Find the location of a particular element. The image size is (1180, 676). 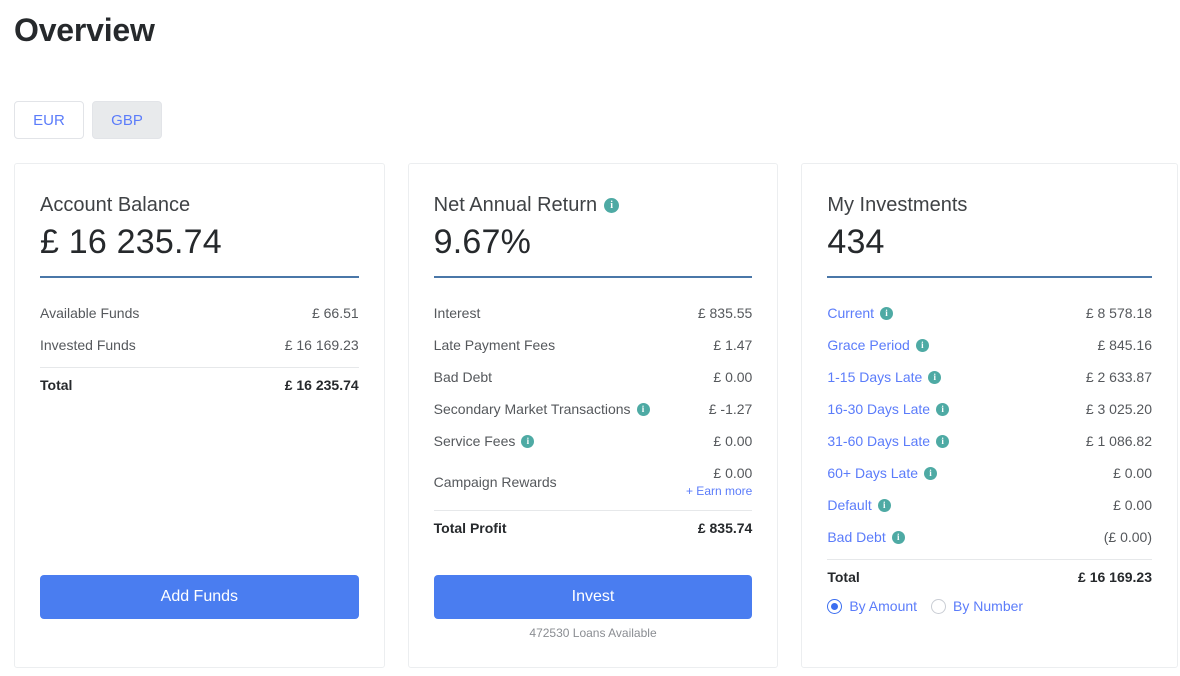

row-label: Service Fees i is located at coordinates (484, 441).